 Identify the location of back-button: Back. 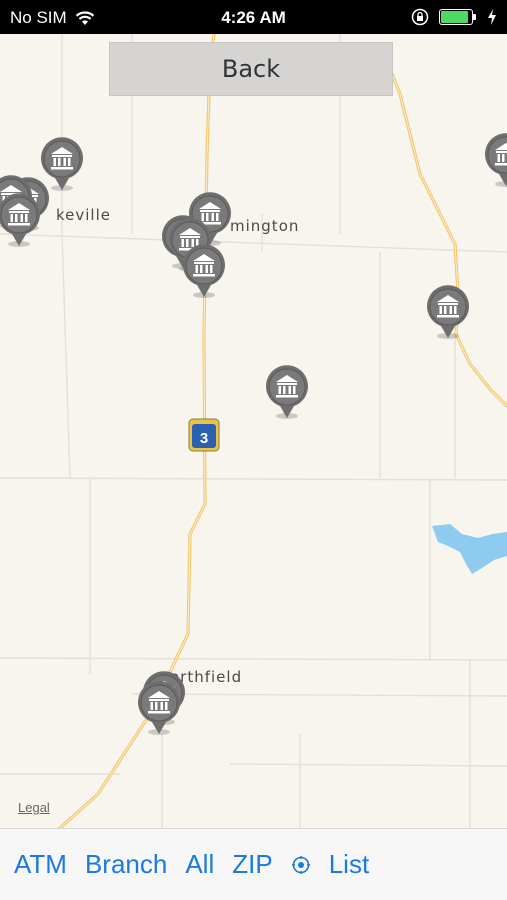
(251, 69).